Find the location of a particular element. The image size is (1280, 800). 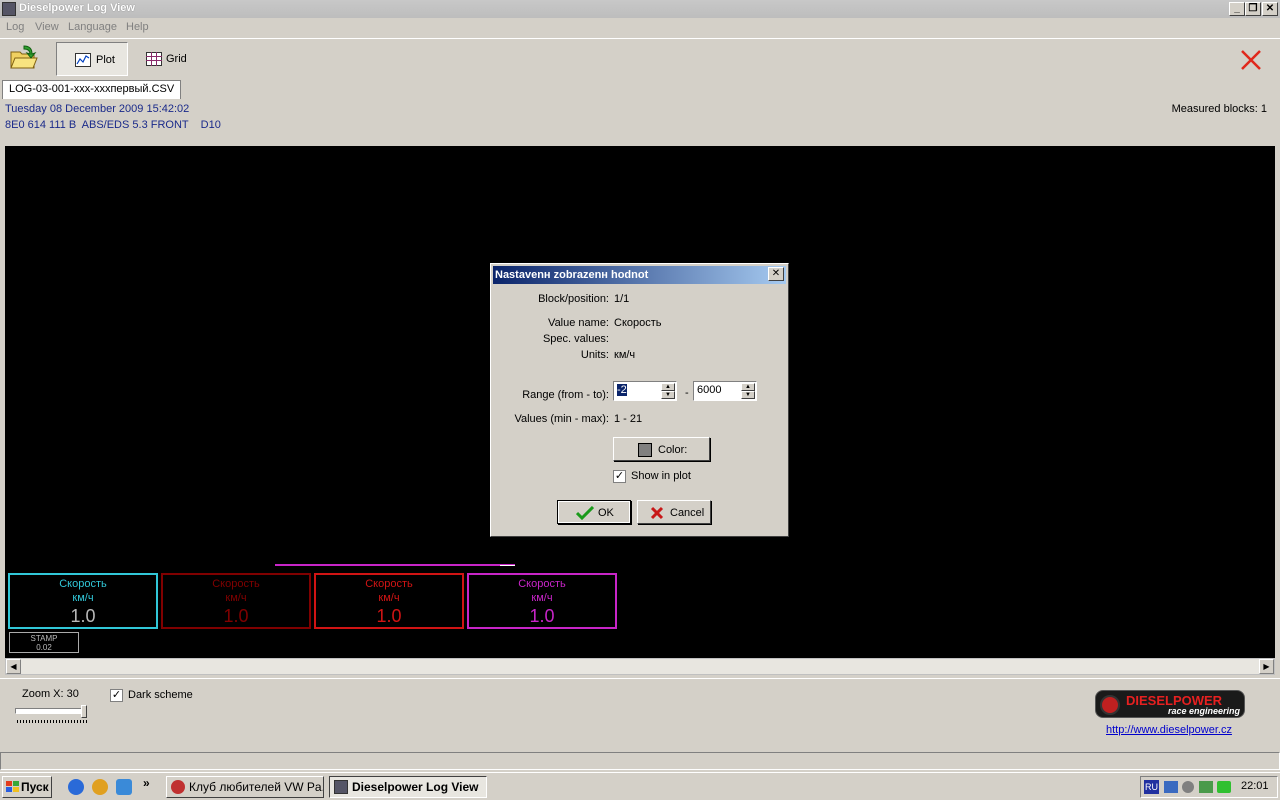

scroll-left-button: ◀ is located at coordinates (13, 666).